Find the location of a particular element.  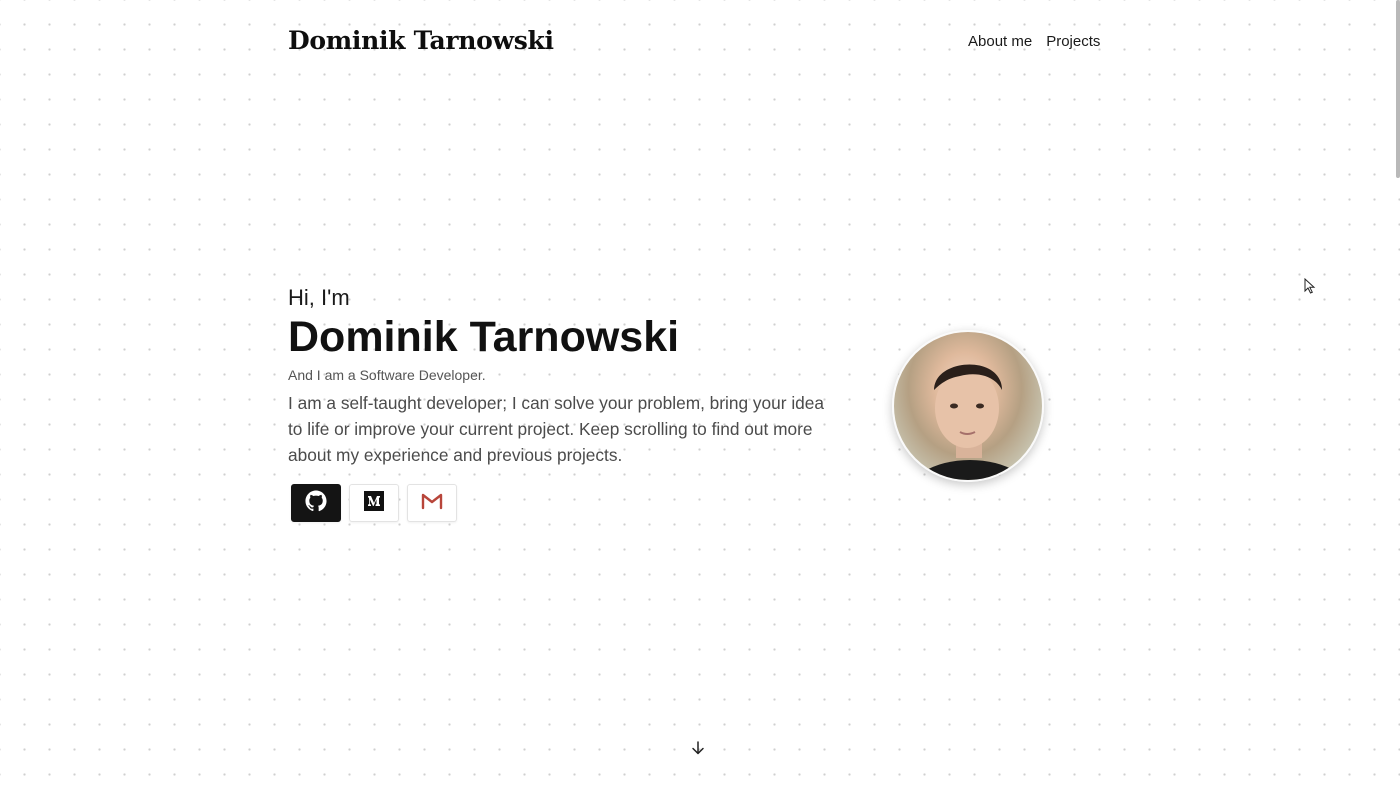

profile-photo-illustration is located at coordinates (970, 422).